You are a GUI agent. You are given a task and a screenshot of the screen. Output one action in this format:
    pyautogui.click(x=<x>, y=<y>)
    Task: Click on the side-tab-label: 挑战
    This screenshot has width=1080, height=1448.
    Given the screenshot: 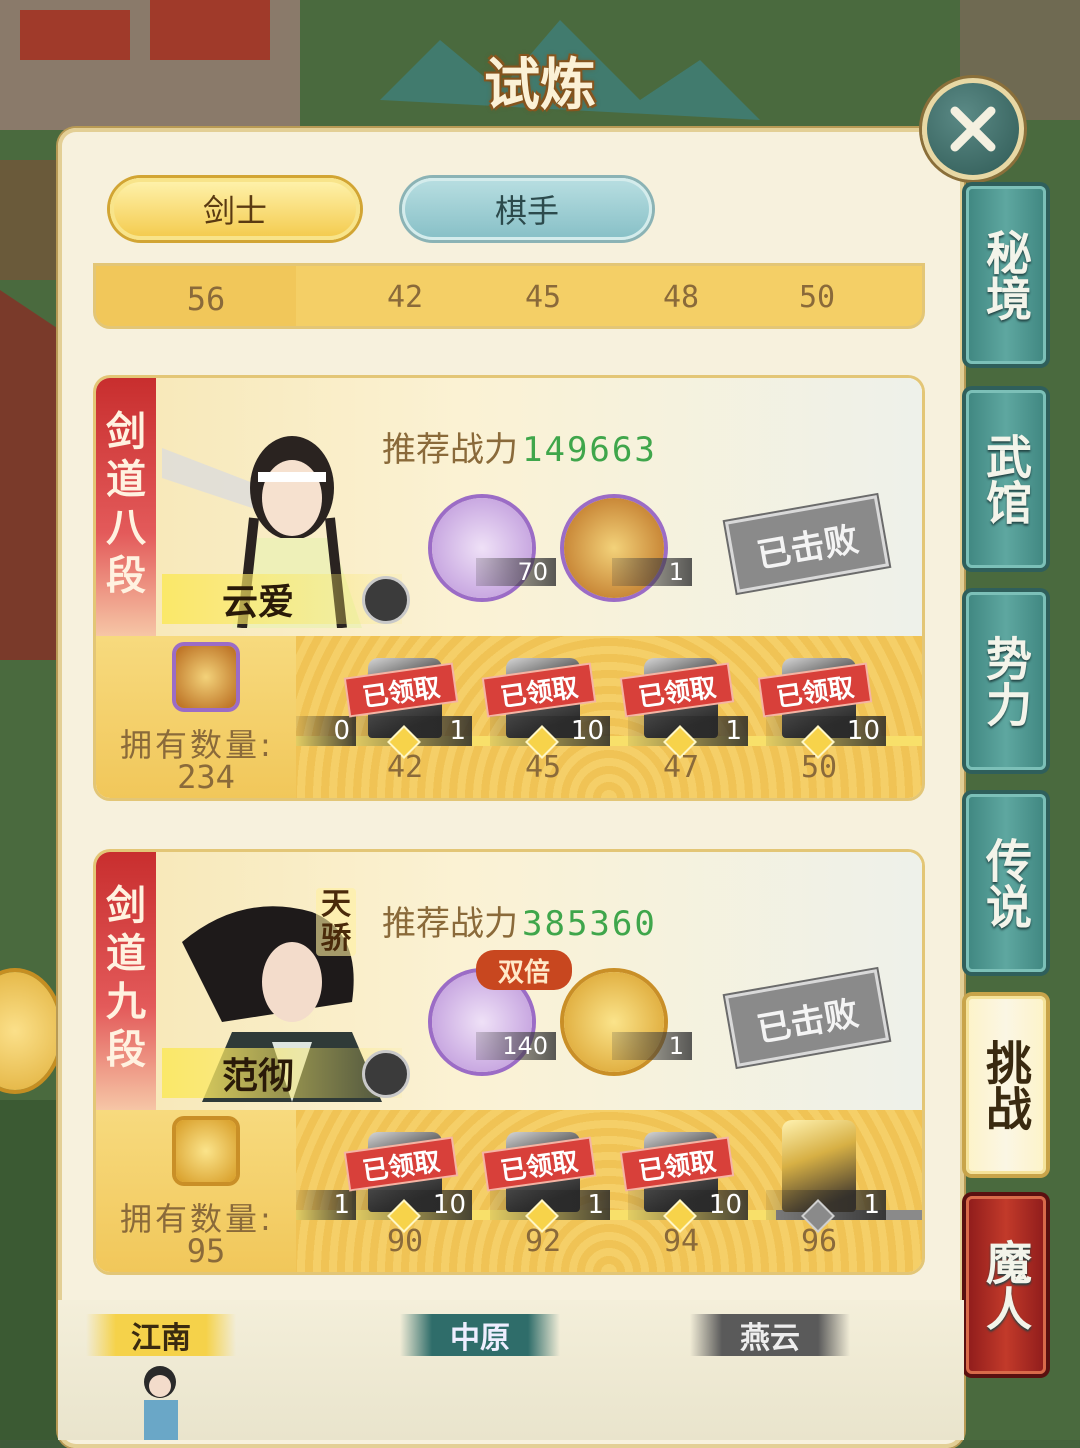 What is the action you would take?
    pyautogui.click(x=1006, y=1085)
    